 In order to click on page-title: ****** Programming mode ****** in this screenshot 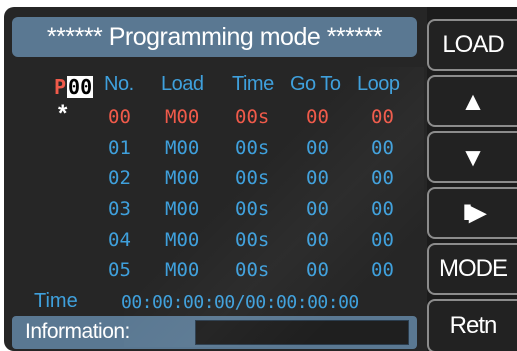, I will do `click(214, 37)`.